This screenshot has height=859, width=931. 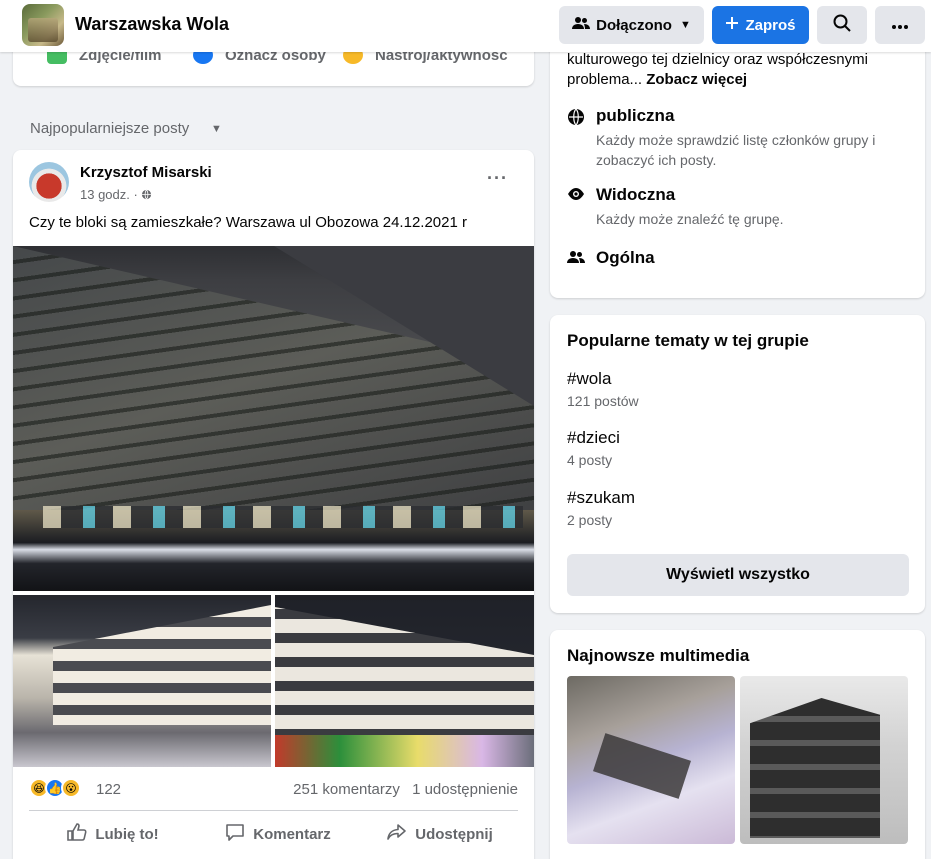 What do you see at coordinates (465, 26) in the screenshot?
I see `group-header: Warszawska Wola Dołączono ▼ Zaproś` at bounding box center [465, 26].